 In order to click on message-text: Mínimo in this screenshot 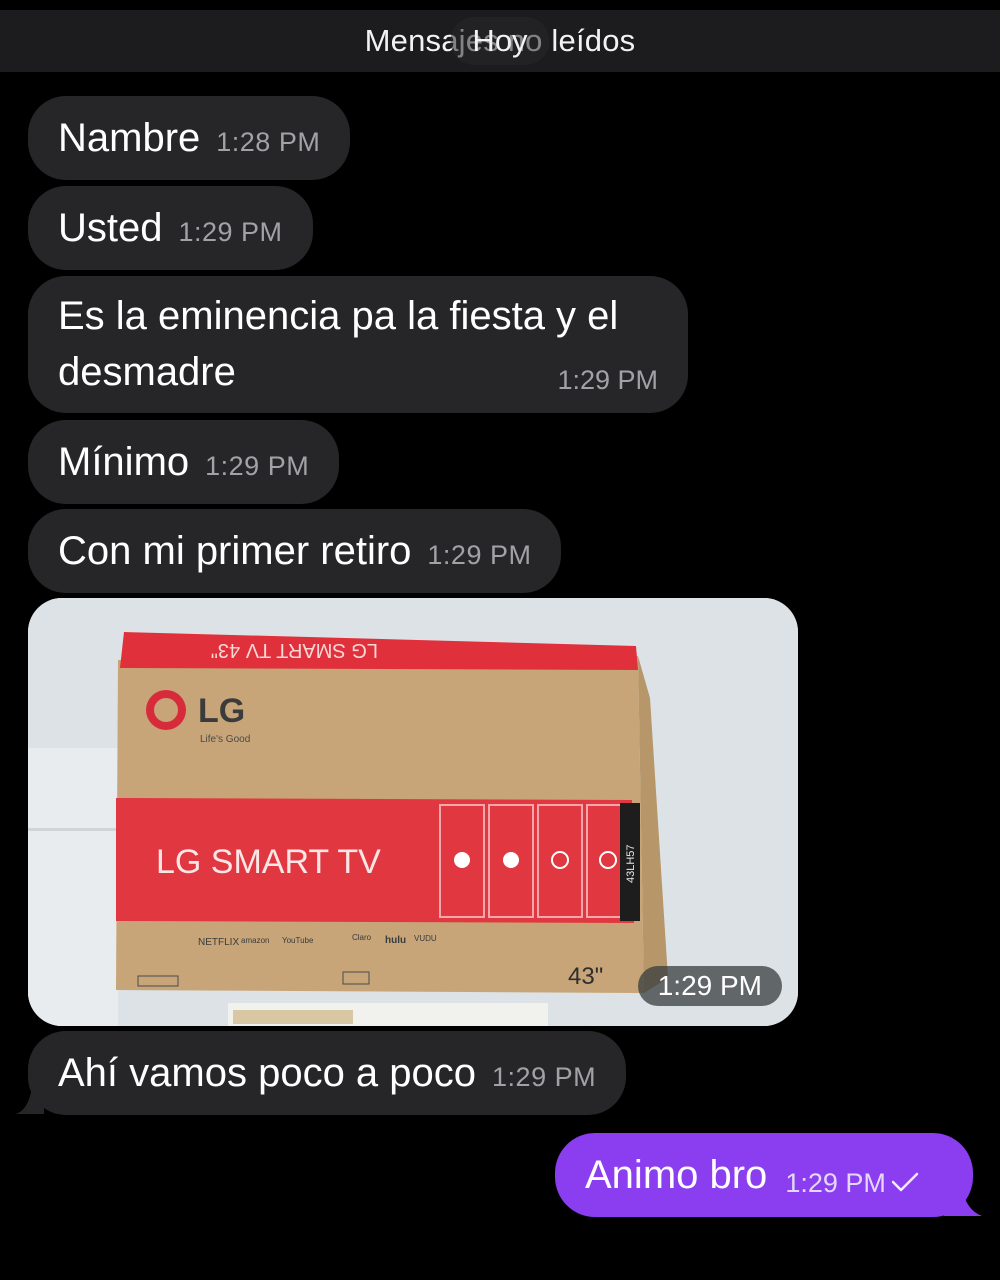, I will do `click(124, 462)`.